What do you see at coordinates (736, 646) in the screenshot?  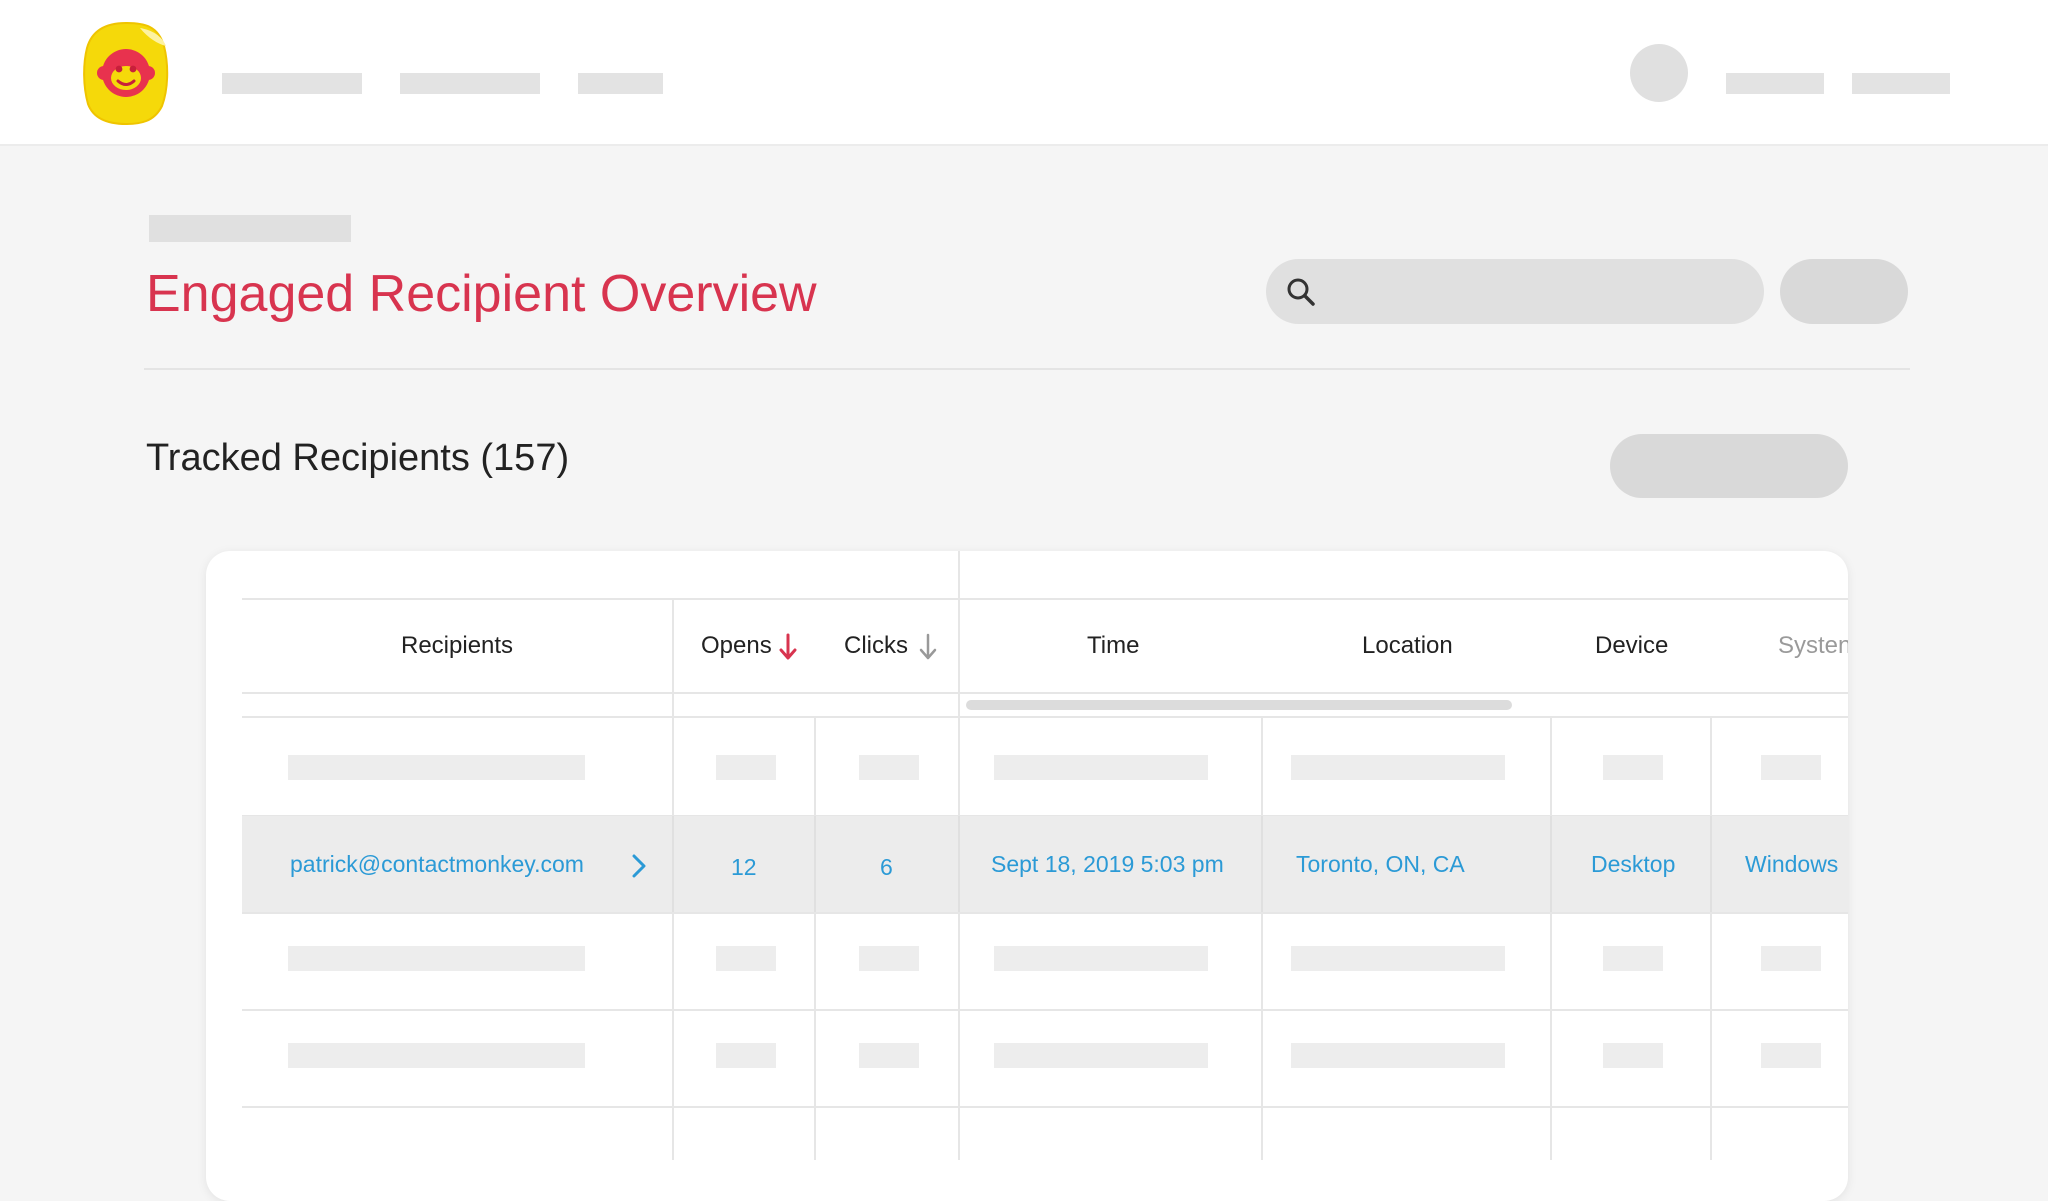 I see `column-header-opens: Opens` at bounding box center [736, 646].